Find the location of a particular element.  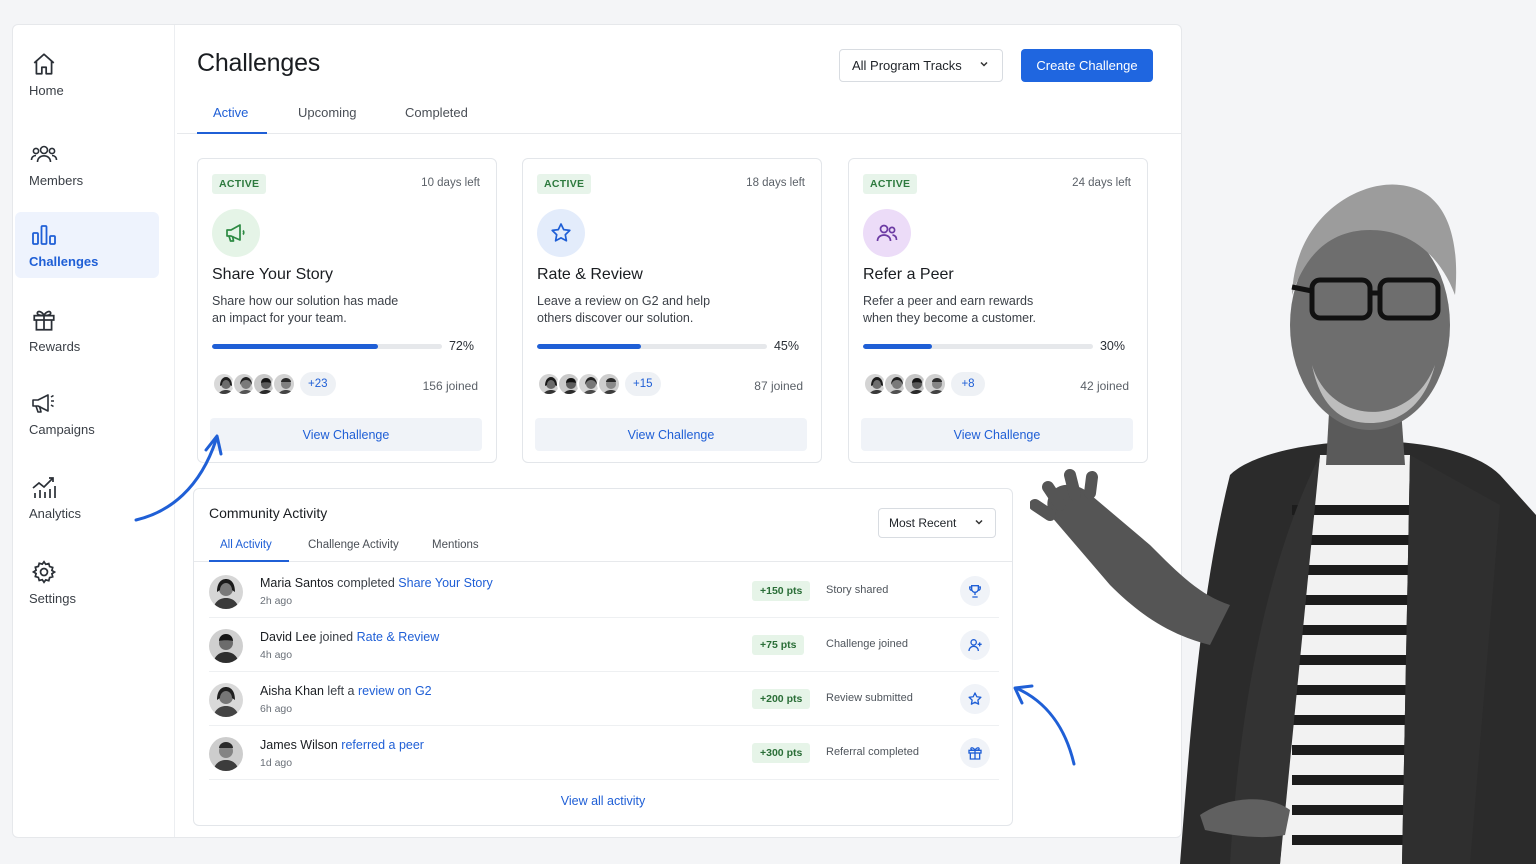

analytics-icon is located at coordinates (44, 487).